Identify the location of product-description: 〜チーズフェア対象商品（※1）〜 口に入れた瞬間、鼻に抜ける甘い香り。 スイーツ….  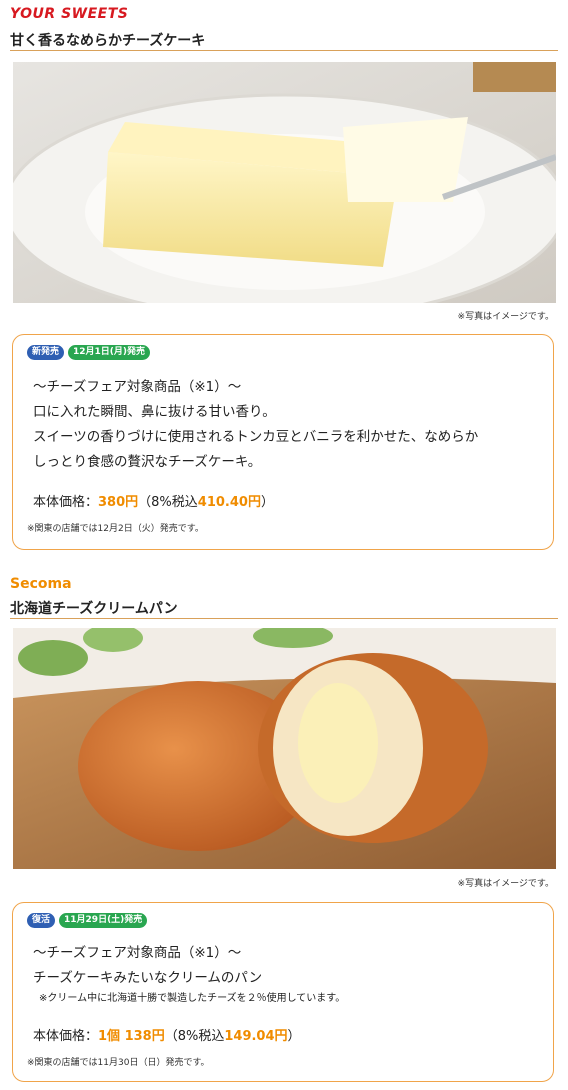
(286, 425).